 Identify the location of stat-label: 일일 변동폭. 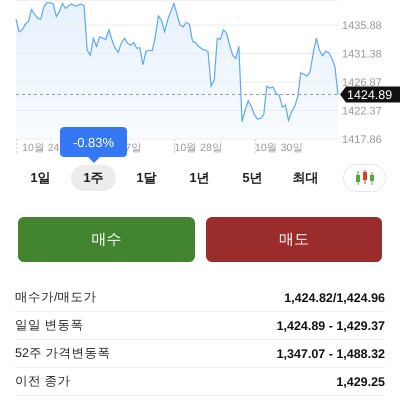
(49, 325).